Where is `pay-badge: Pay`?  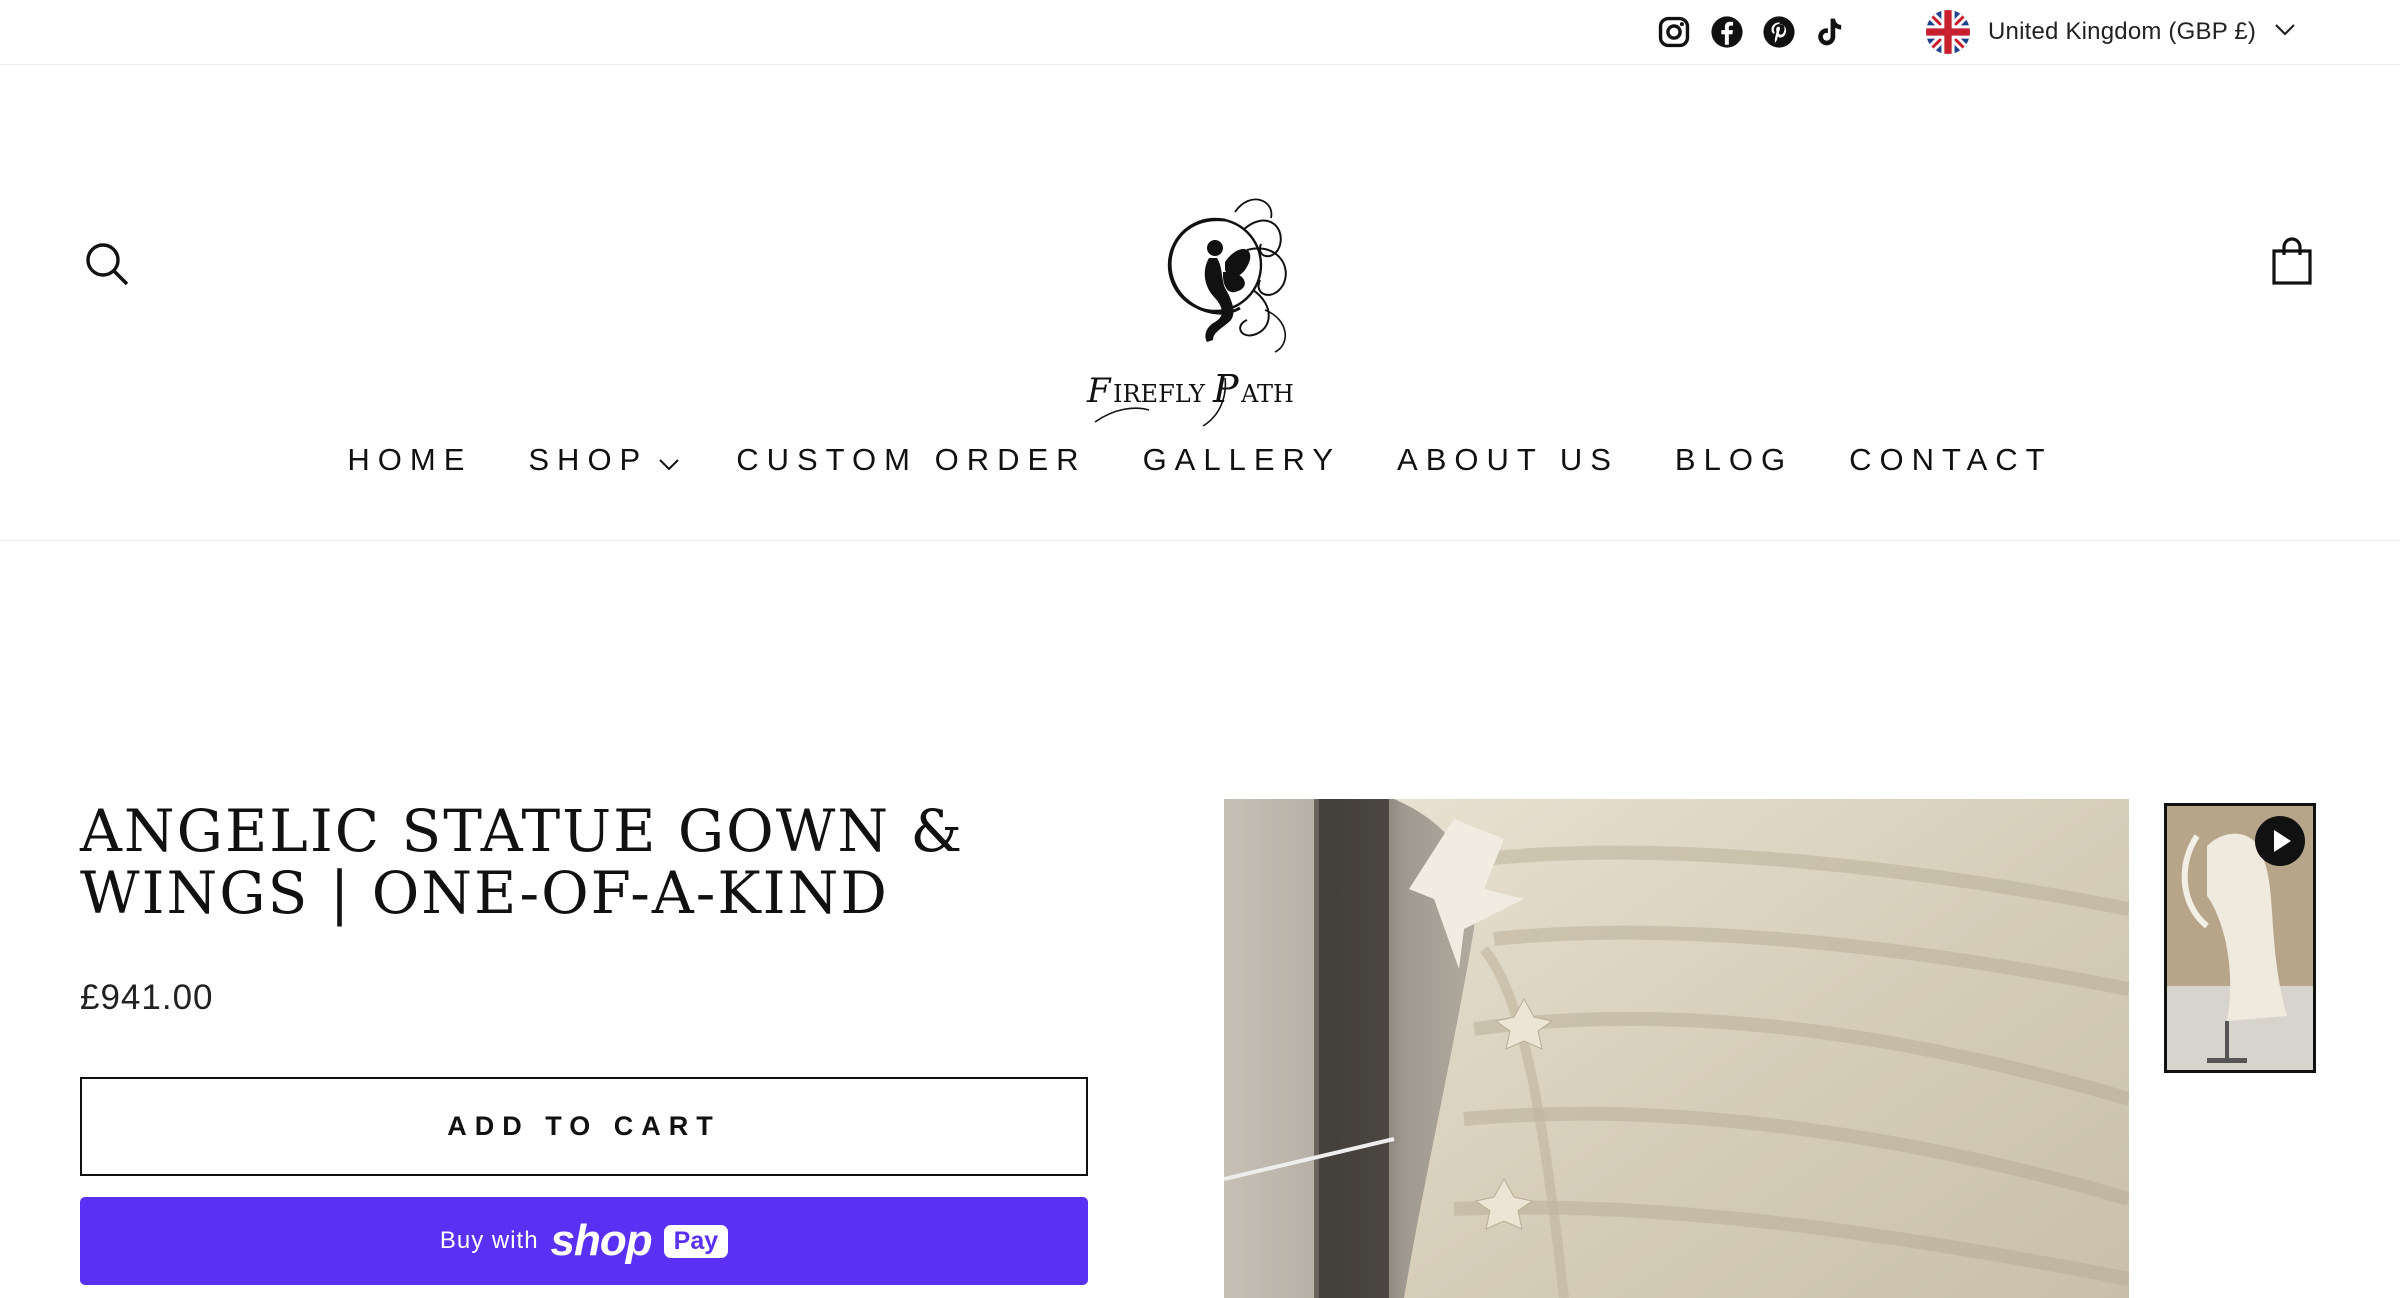
pay-badge: Pay is located at coordinates (696, 1241).